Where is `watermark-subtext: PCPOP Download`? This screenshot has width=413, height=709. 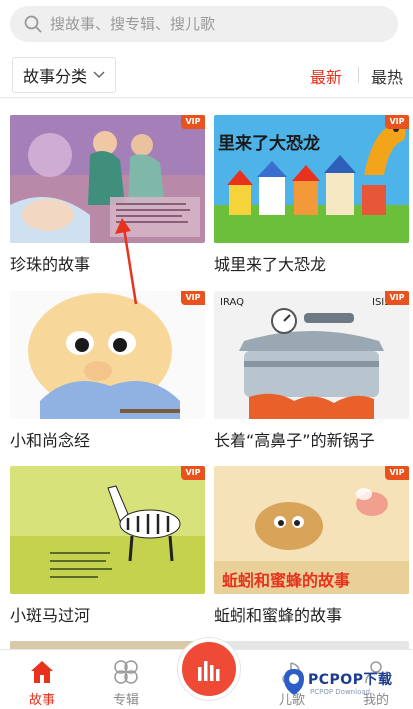
watermark-subtext: PCPOP Download is located at coordinates (340, 692).